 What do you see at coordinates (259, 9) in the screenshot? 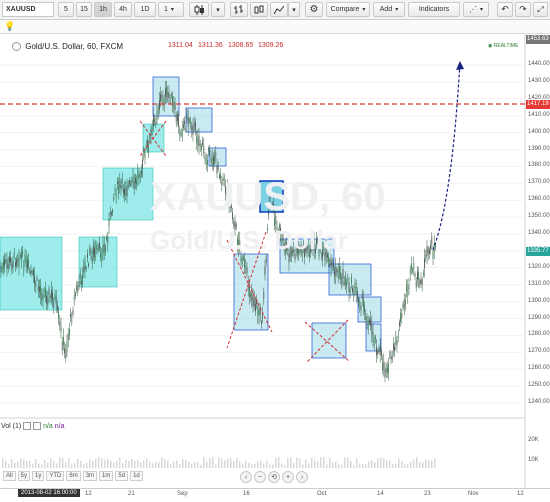
I see `candles-alt-button` at bounding box center [259, 9].